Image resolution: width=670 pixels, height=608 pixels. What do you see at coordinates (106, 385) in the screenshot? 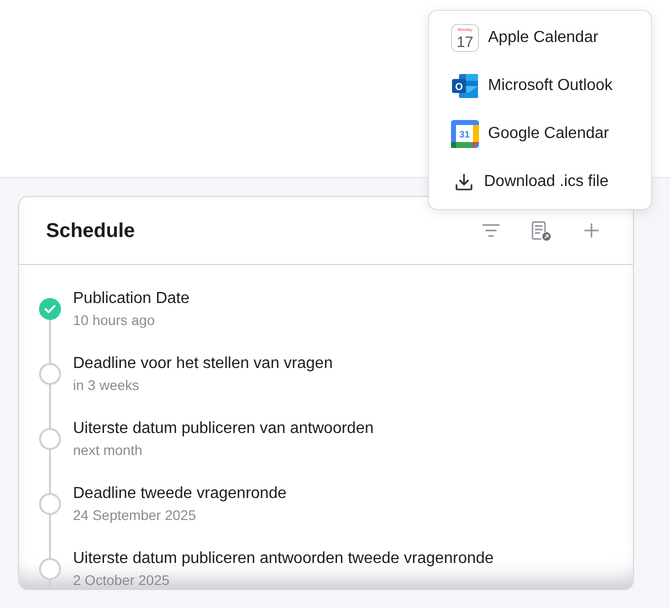
I see `event-time: in 3 weeks` at bounding box center [106, 385].